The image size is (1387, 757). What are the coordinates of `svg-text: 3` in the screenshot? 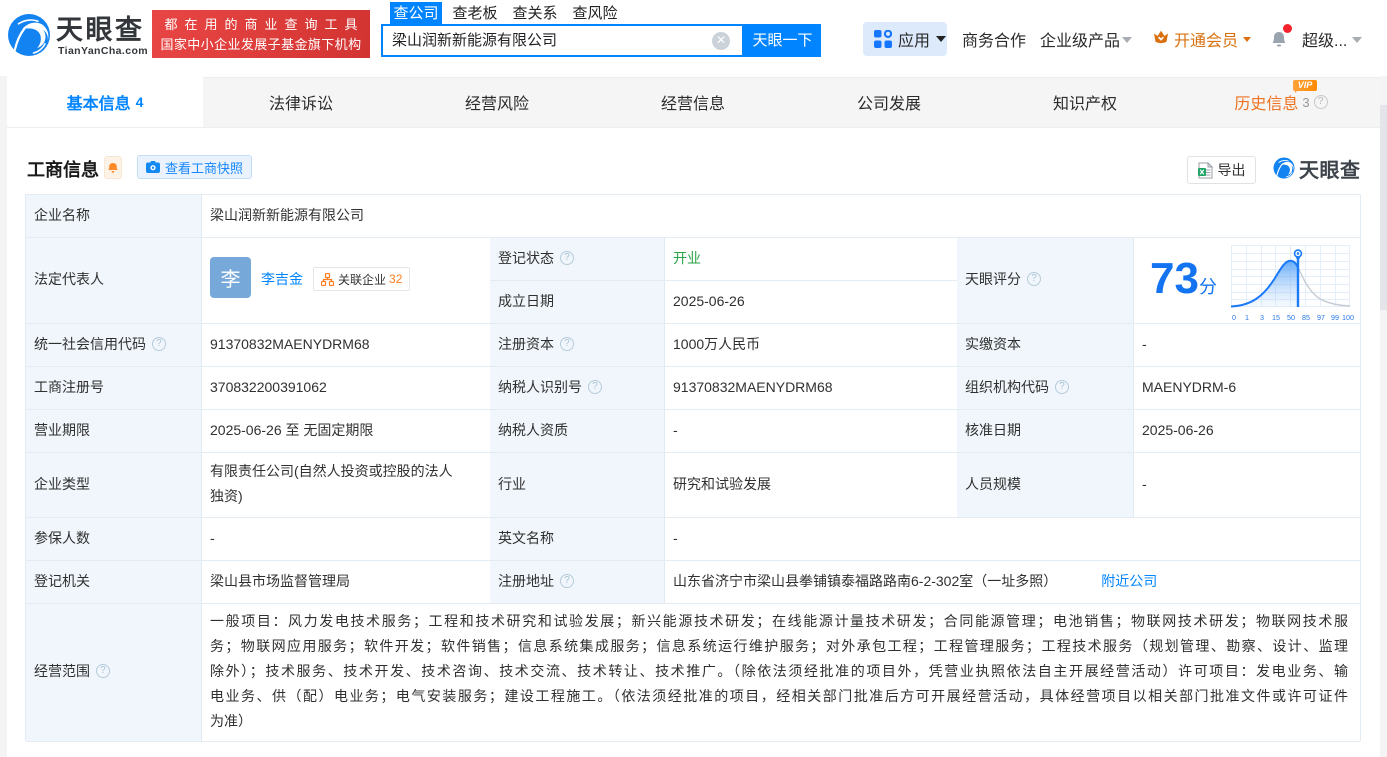 It's located at (1262, 317).